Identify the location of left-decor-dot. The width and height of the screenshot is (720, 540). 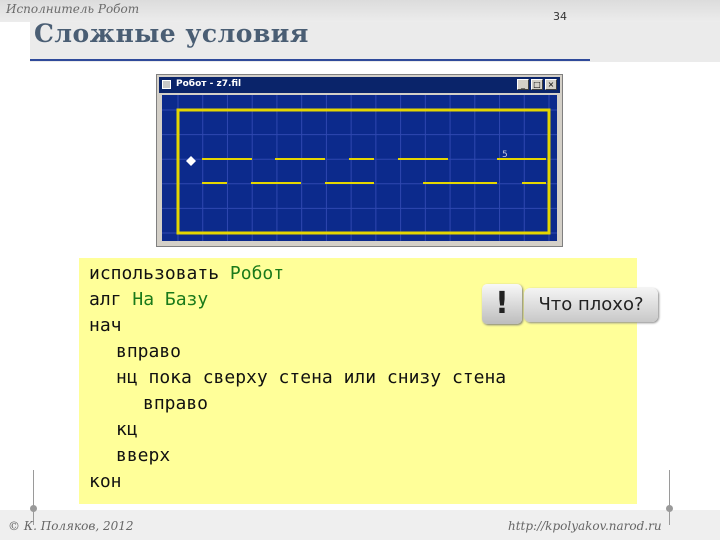
(33, 508).